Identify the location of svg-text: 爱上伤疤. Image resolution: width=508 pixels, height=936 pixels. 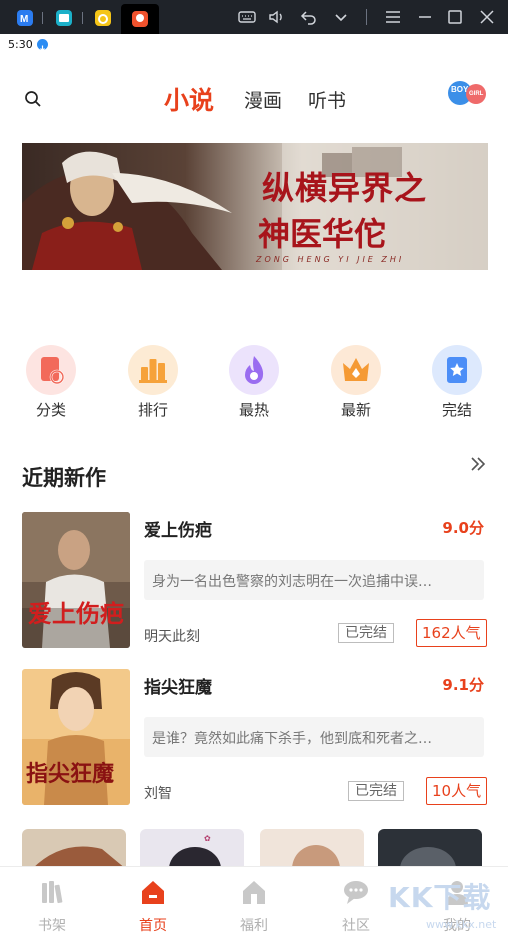
(76, 613).